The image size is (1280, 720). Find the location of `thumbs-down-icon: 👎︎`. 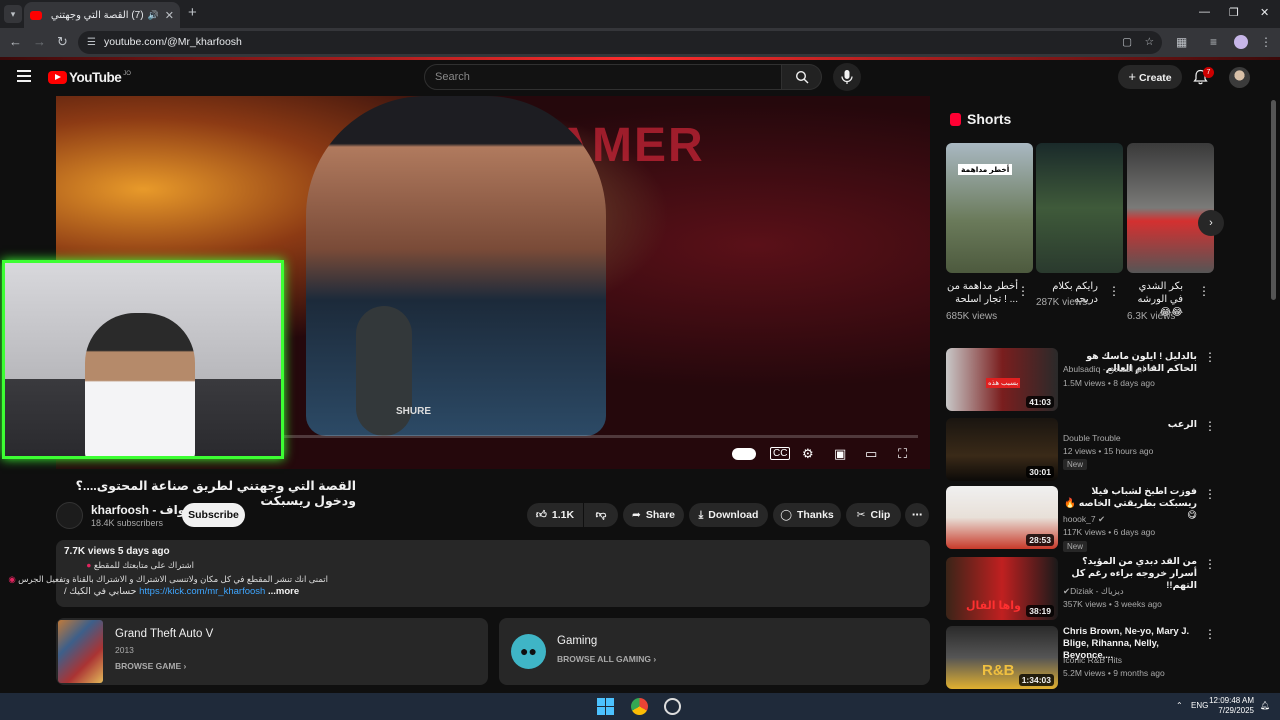

thumbs-down-icon: 👎︎ is located at coordinates (601, 515).